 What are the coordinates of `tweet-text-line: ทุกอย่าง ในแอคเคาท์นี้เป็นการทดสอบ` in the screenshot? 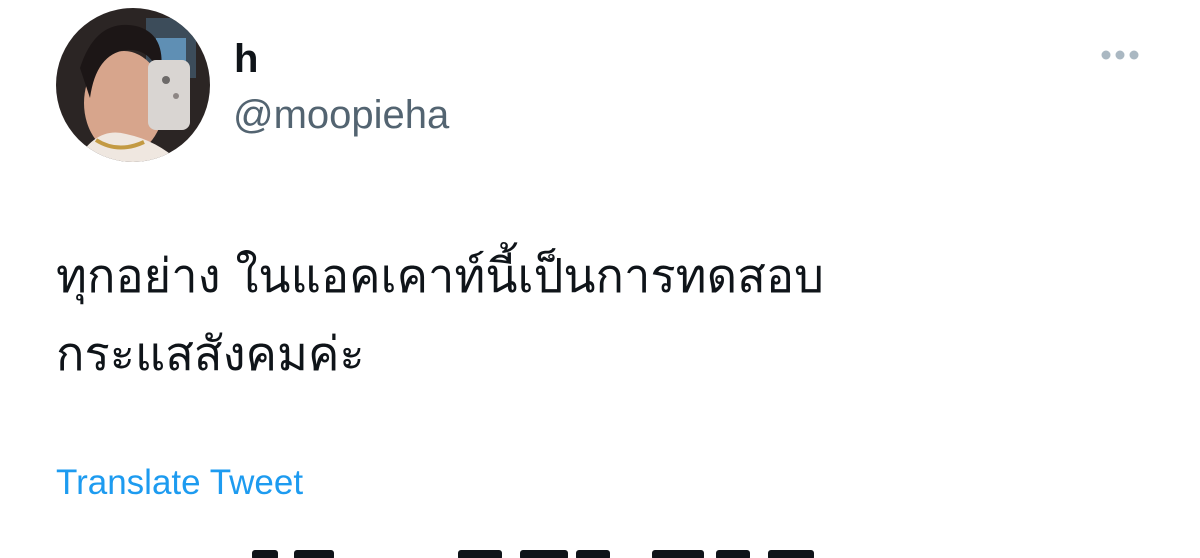 It's located at (440, 276).